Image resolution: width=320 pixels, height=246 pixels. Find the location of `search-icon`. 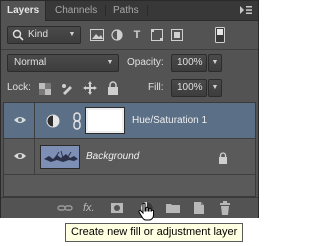

search-icon is located at coordinates (18, 38).